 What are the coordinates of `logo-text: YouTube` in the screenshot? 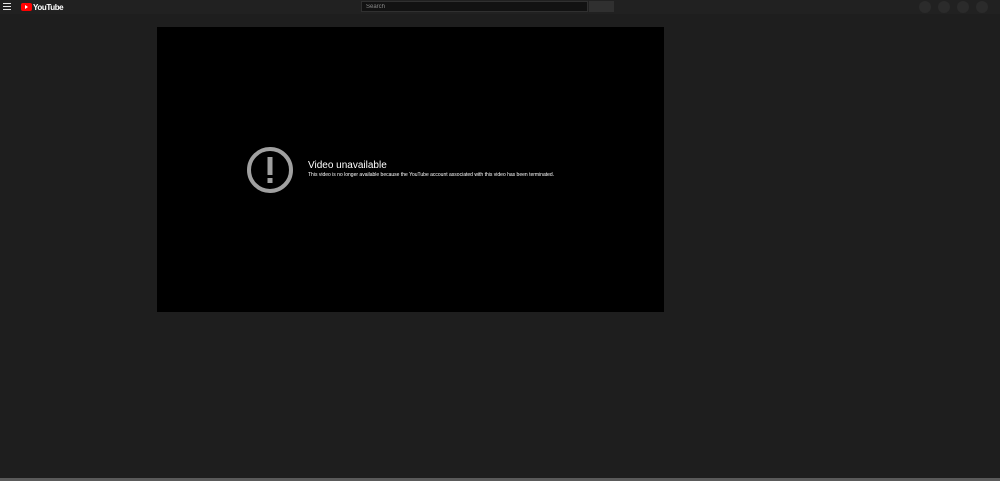 It's located at (48, 7).